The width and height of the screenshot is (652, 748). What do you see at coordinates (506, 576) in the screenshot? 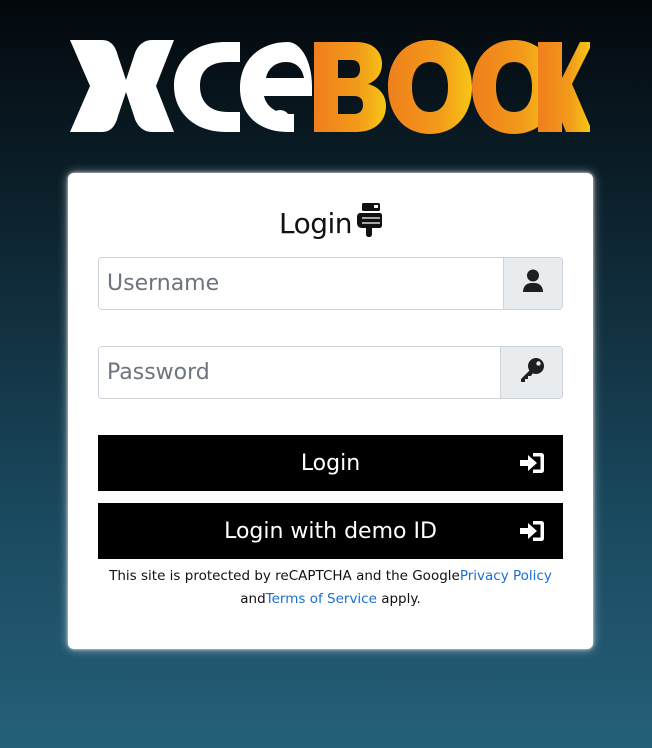
I see `privacy-policy-link: Privacy Policy` at bounding box center [506, 576].